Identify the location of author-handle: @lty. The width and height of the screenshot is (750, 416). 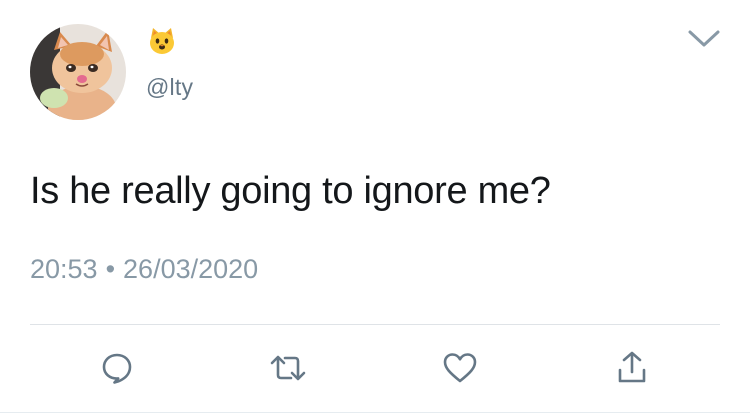
(169, 87).